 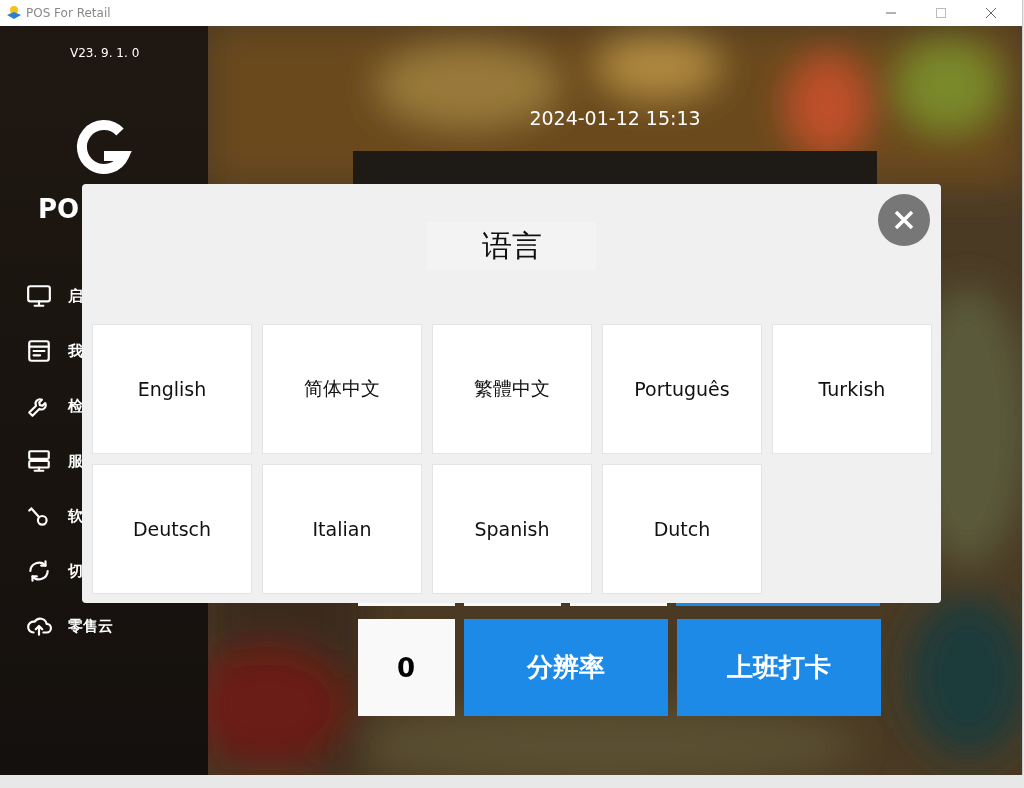 What do you see at coordinates (615, 118) in the screenshot?
I see `date-time: 2024-01-12 15:13` at bounding box center [615, 118].